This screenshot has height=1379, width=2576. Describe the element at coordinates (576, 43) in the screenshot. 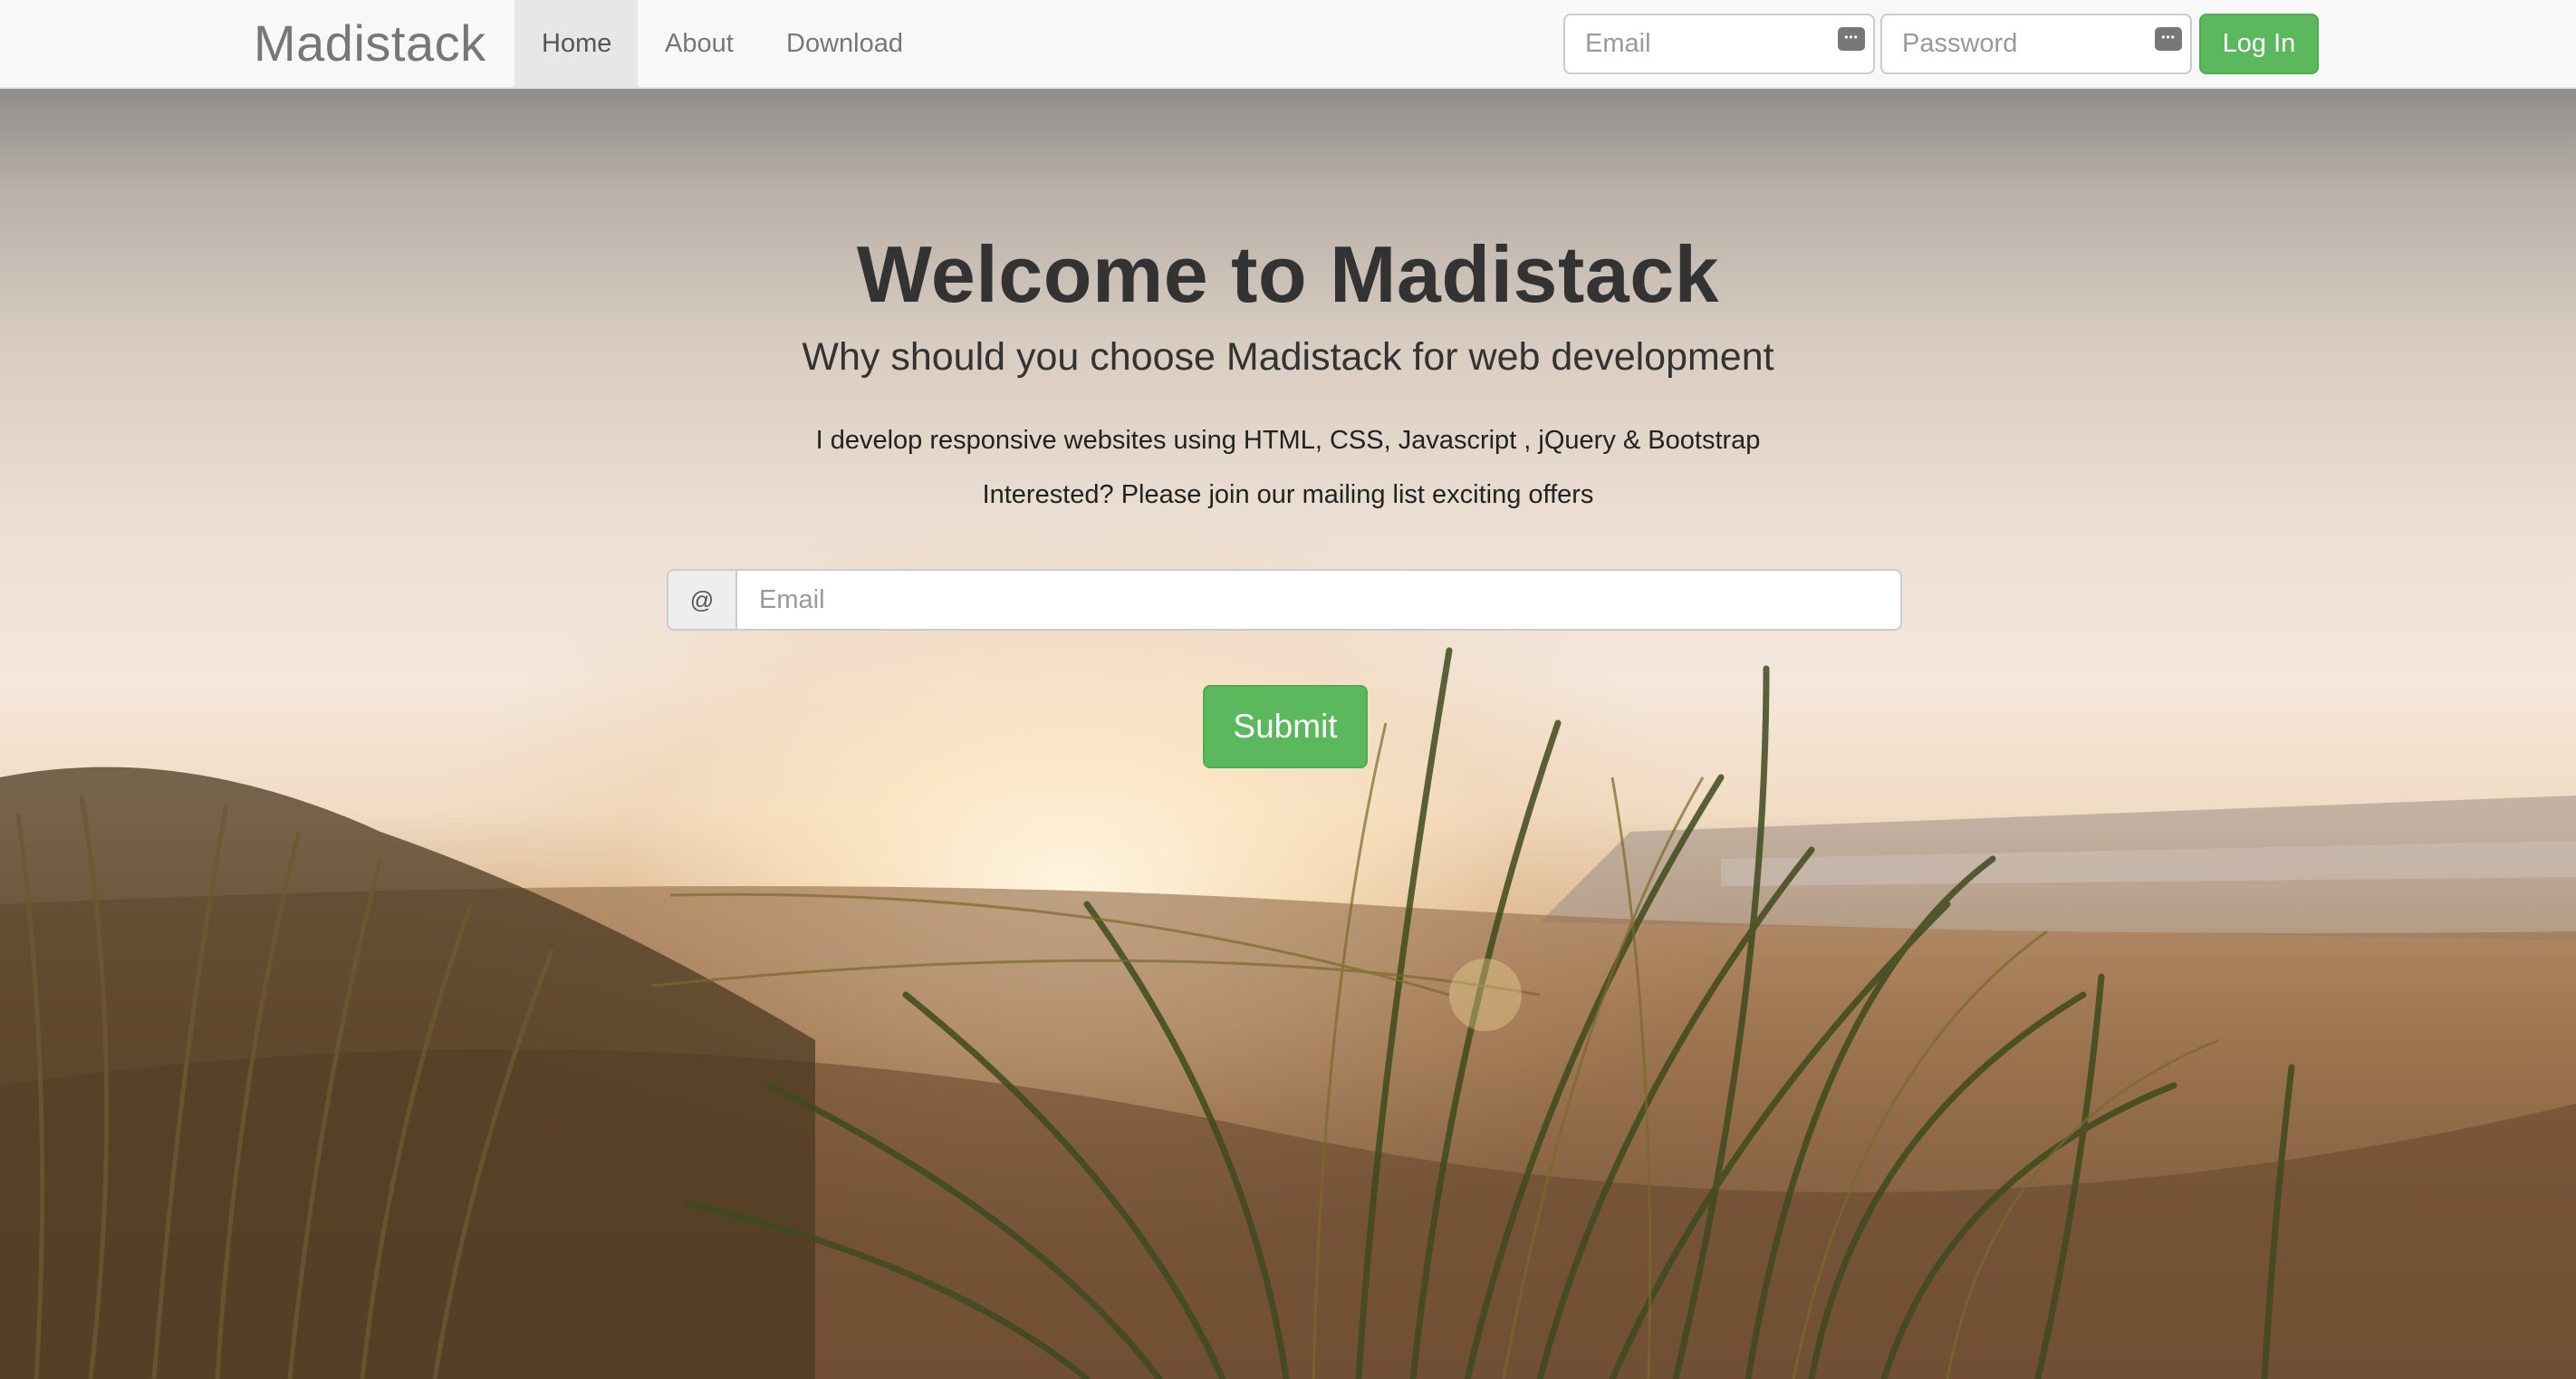

I see `nav-link-home: Home` at that location.